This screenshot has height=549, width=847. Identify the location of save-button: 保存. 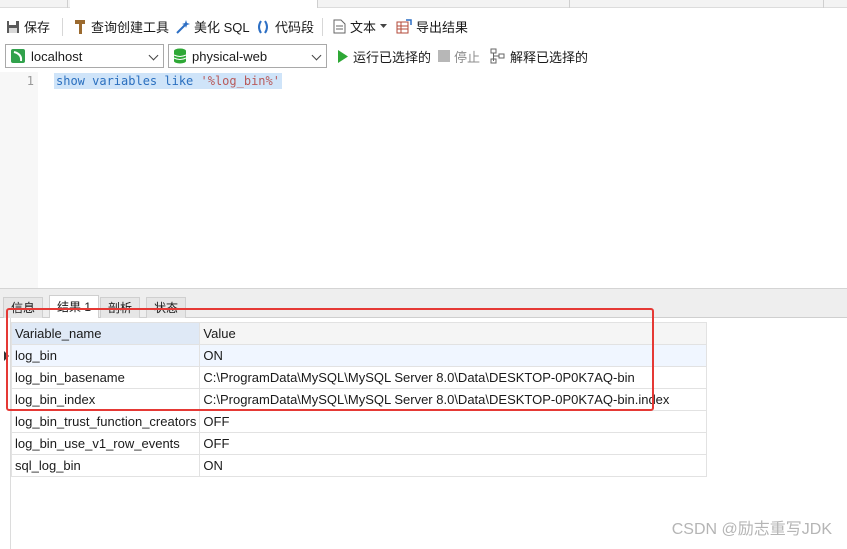
(28, 26).